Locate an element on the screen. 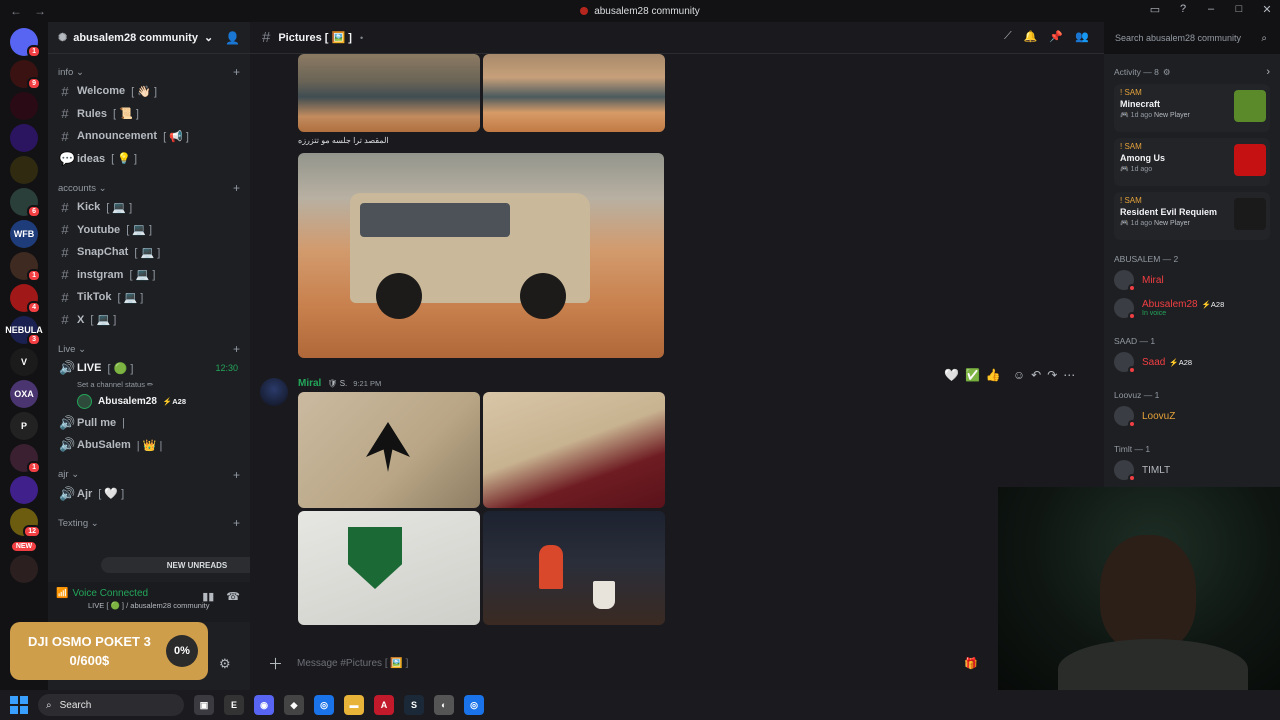 Image resolution: width=1280 pixels, height=720 pixels. settings-gear-icon: ⚙ is located at coordinates (225, 664).